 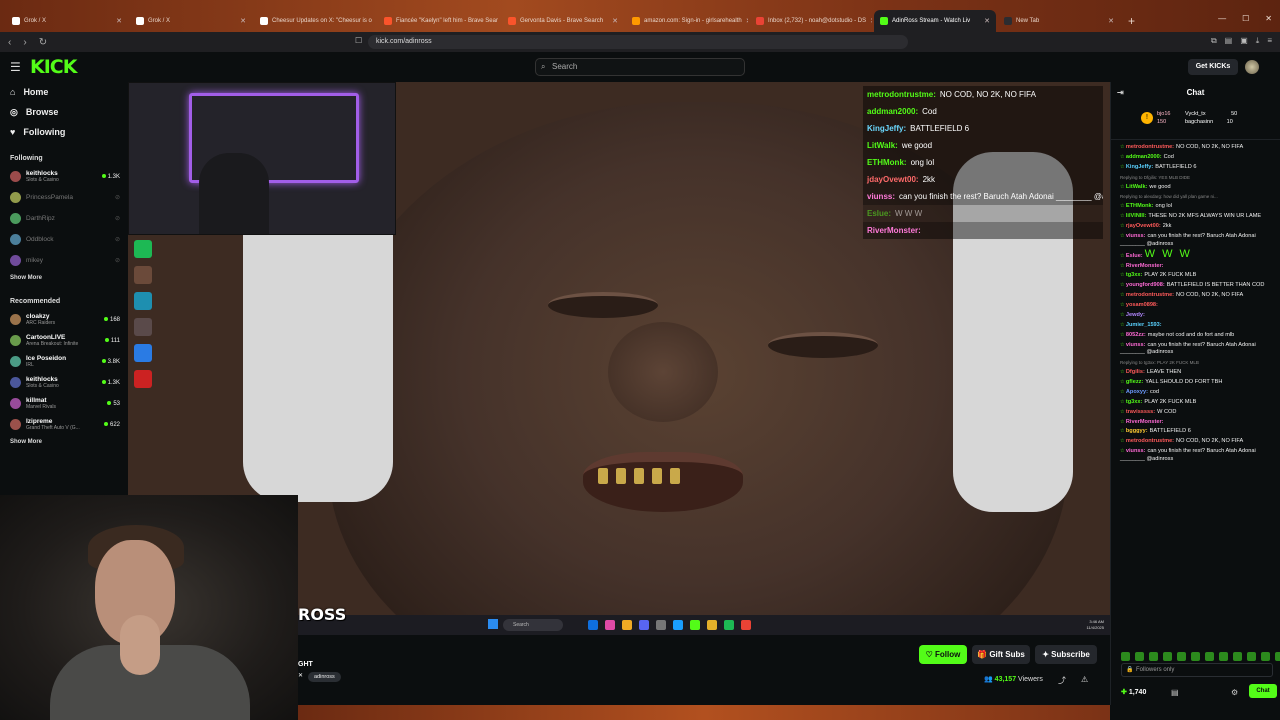 I want to click on chat-username: gflezz:, so click(x=1134, y=382).